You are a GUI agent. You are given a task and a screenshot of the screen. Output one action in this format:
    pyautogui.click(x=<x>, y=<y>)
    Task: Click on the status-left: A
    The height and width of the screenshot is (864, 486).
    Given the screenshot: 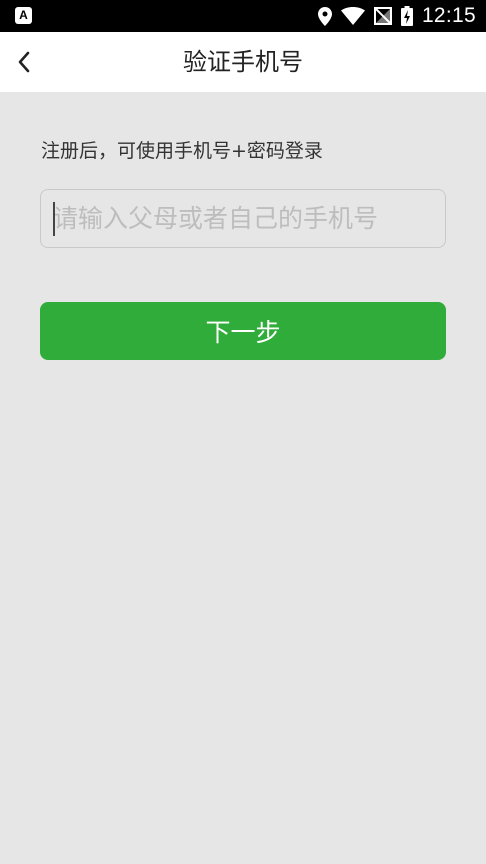 What is the action you would take?
    pyautogui.click(x=23, y=15)
    